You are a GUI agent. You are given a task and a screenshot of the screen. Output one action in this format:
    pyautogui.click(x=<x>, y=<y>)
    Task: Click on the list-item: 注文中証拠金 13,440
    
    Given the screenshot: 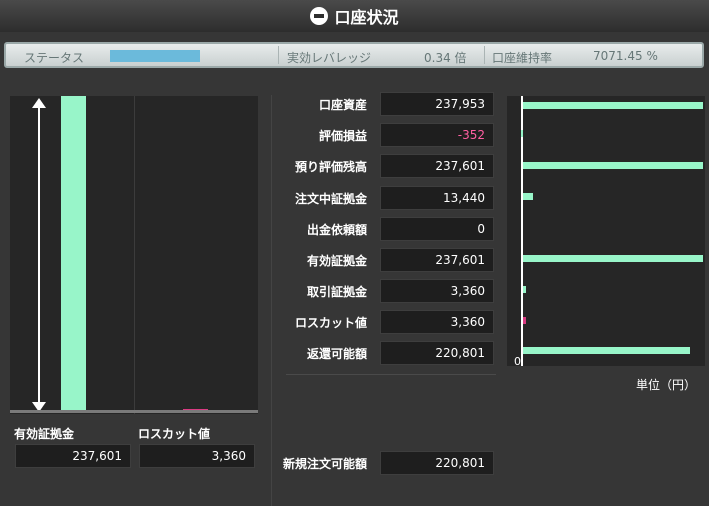 What is the action you would take?
    pyautogui.click(x=387, y=198)
    